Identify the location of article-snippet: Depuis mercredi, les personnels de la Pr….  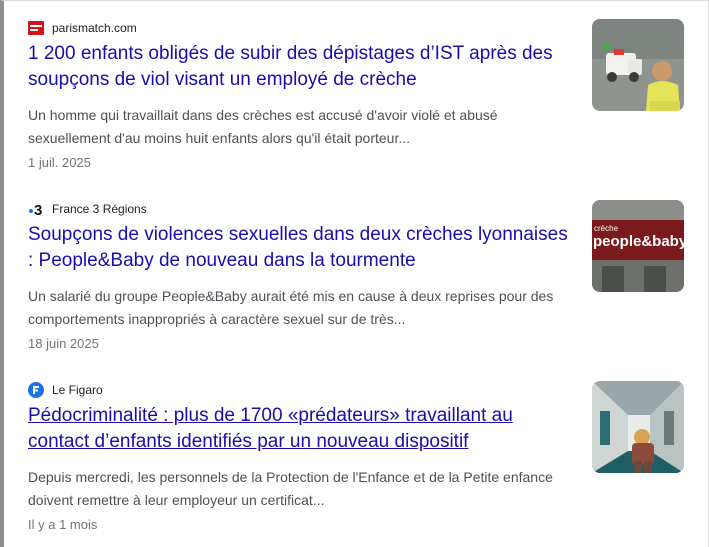
(290, 488).